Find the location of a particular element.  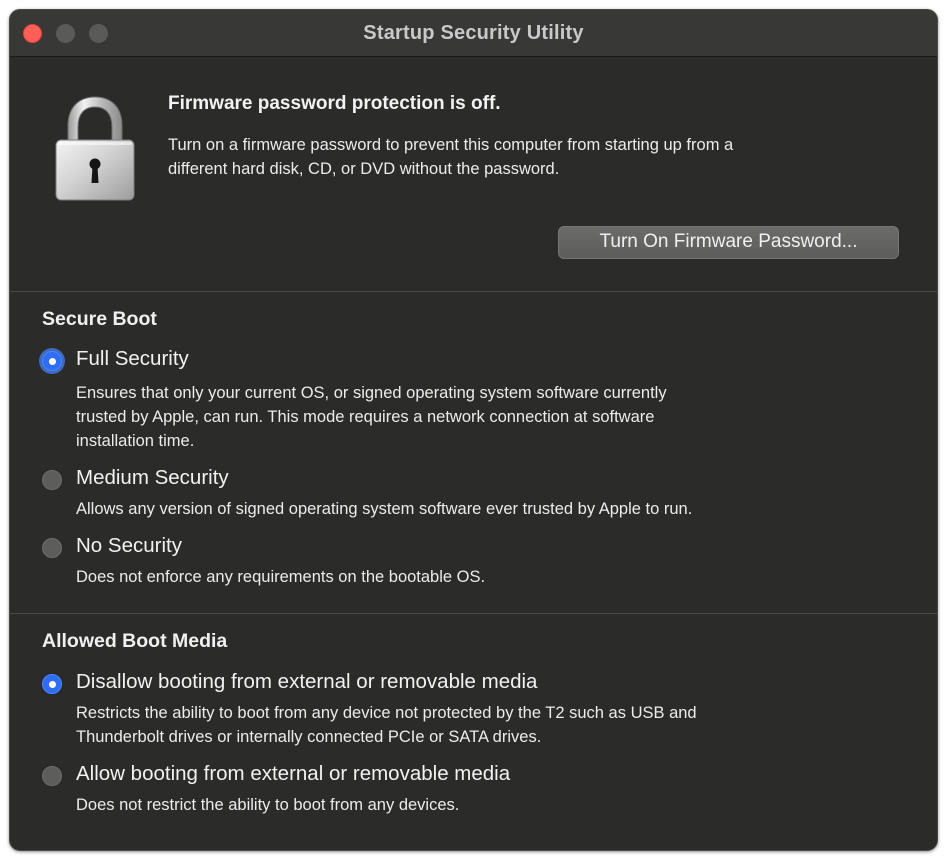

no-security-label: No Security is located at coordinates (129, 546).